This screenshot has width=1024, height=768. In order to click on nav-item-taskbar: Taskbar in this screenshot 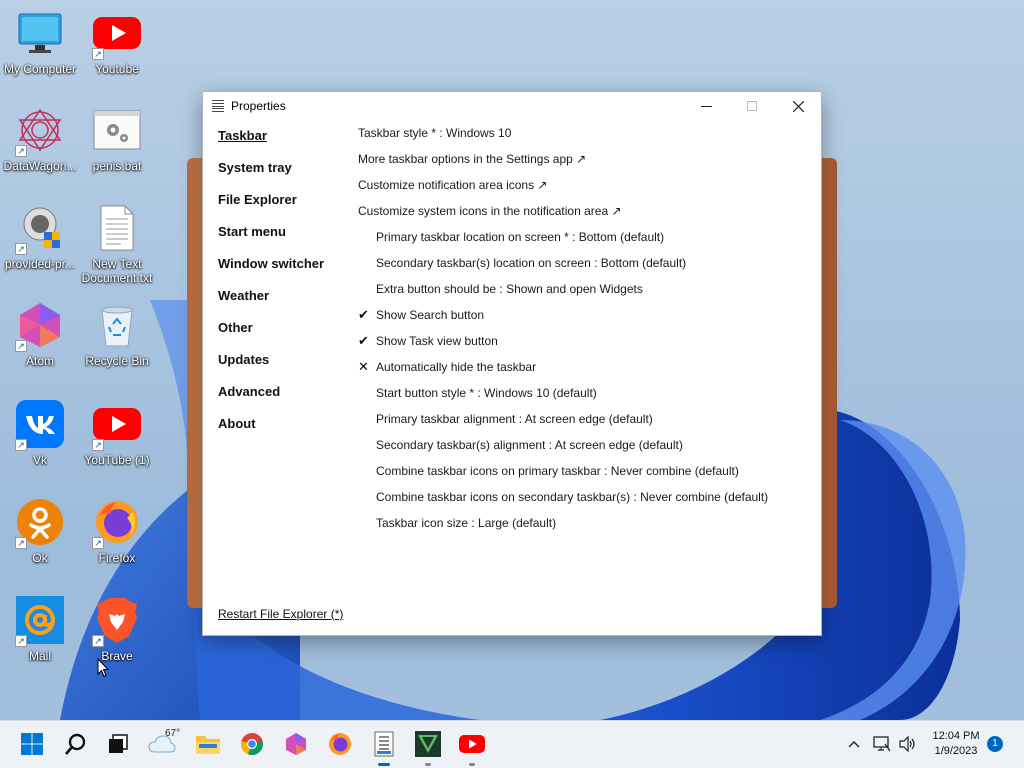, I will do `click(271, 144)`.